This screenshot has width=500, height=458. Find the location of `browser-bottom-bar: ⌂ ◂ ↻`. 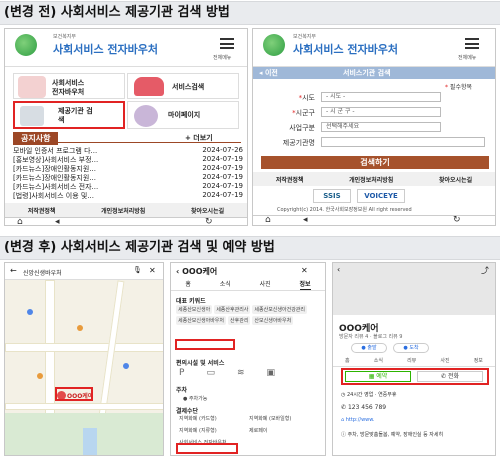

browser-bottom-bar: ⌂ ◂ ↻ is located at coordinates (374, 220).